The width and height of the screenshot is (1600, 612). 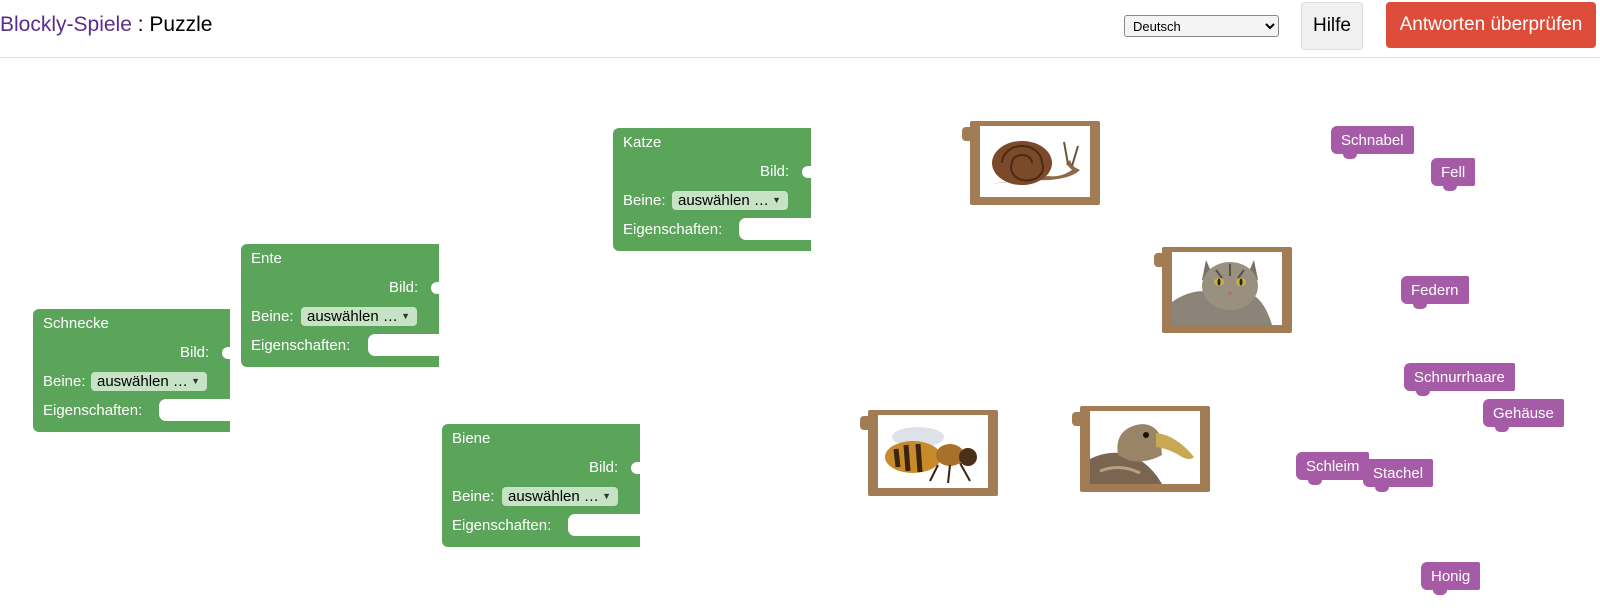 I want to click on snail-image, so click(x=1035, y=161).